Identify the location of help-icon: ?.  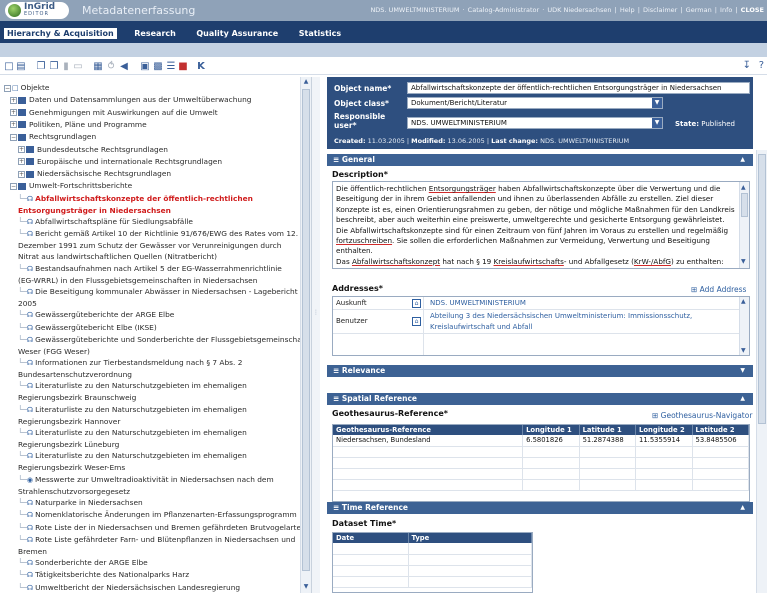
(761, 65).